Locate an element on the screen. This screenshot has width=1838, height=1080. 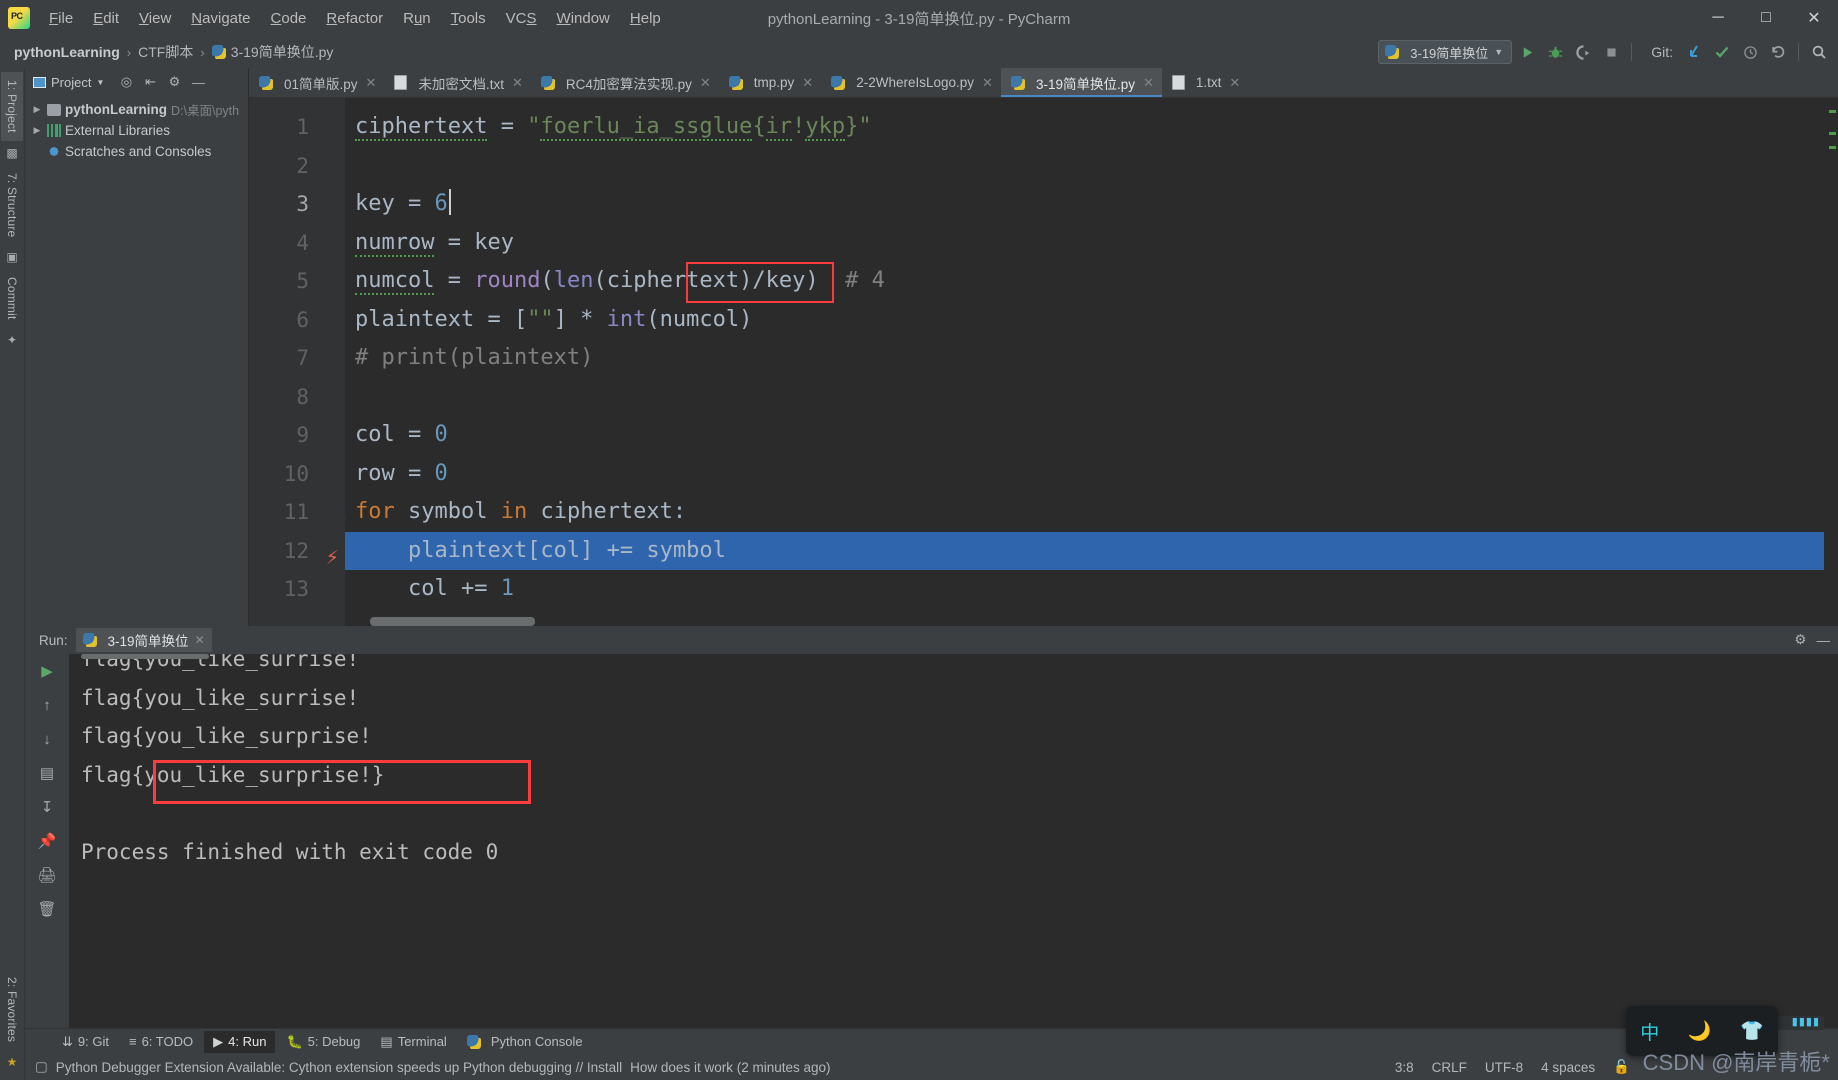
indent-setting: 4 spaces is located at coordinates (1568, 1067).